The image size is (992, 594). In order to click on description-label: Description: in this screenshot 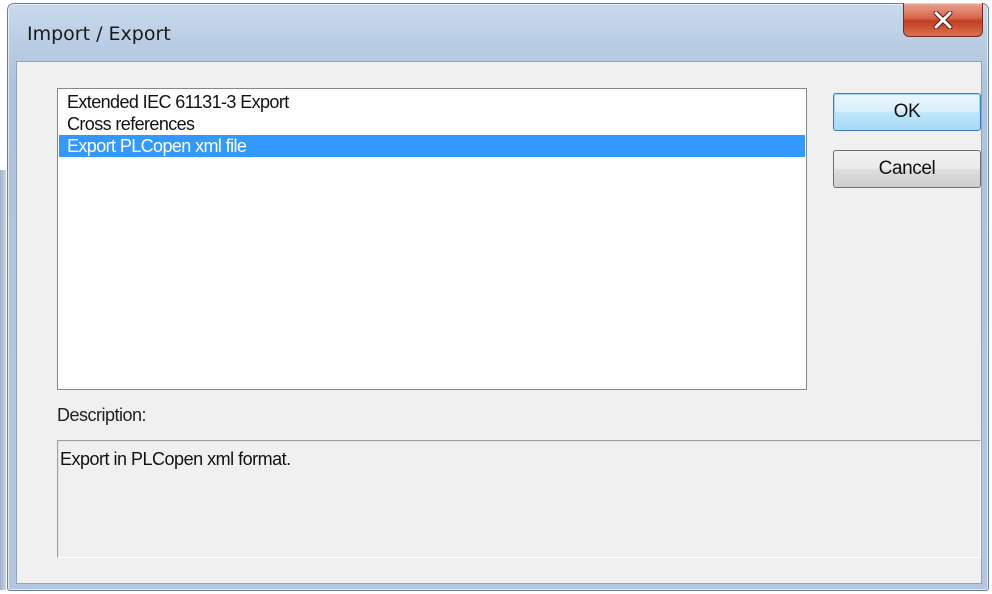, I will do `click(102, 415)`.